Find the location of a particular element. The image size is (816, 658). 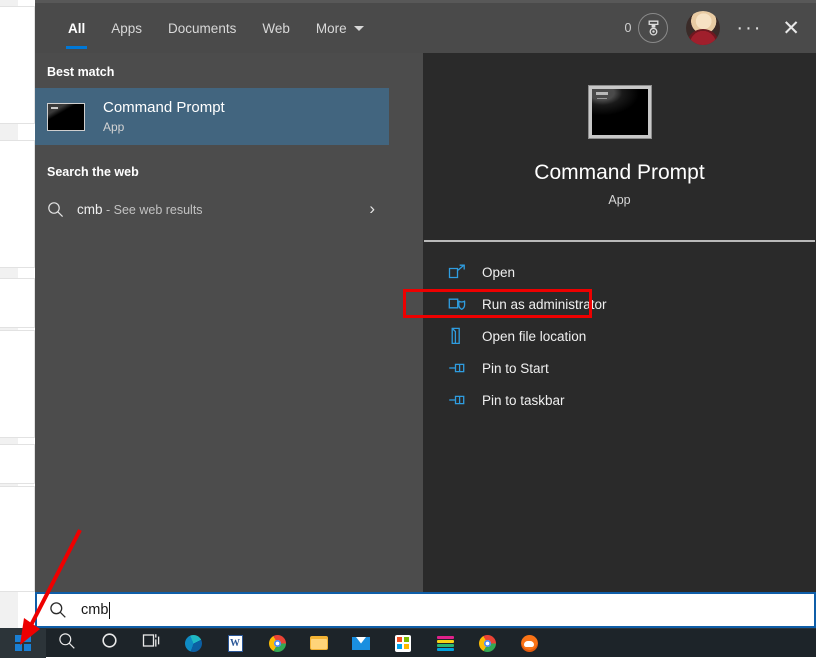

result-item-subtitle: App is located at coordinates (114, 126).